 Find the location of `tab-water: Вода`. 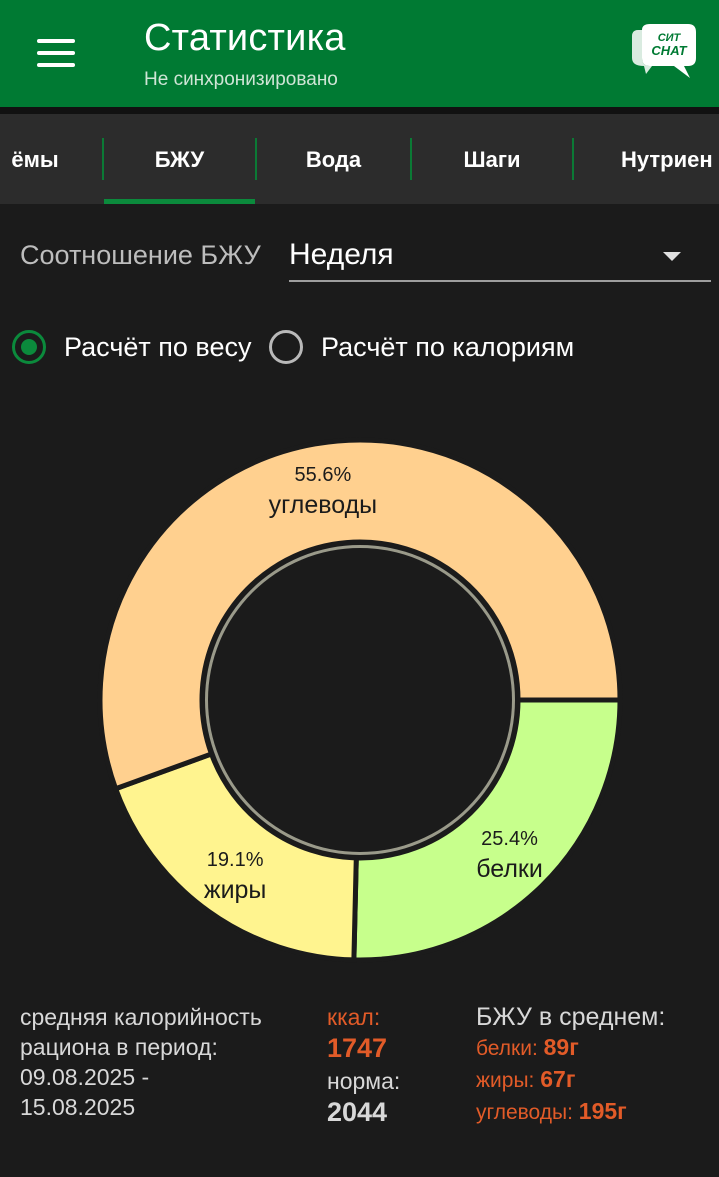

tab-water: Вода is located at coordinates (333, 159).